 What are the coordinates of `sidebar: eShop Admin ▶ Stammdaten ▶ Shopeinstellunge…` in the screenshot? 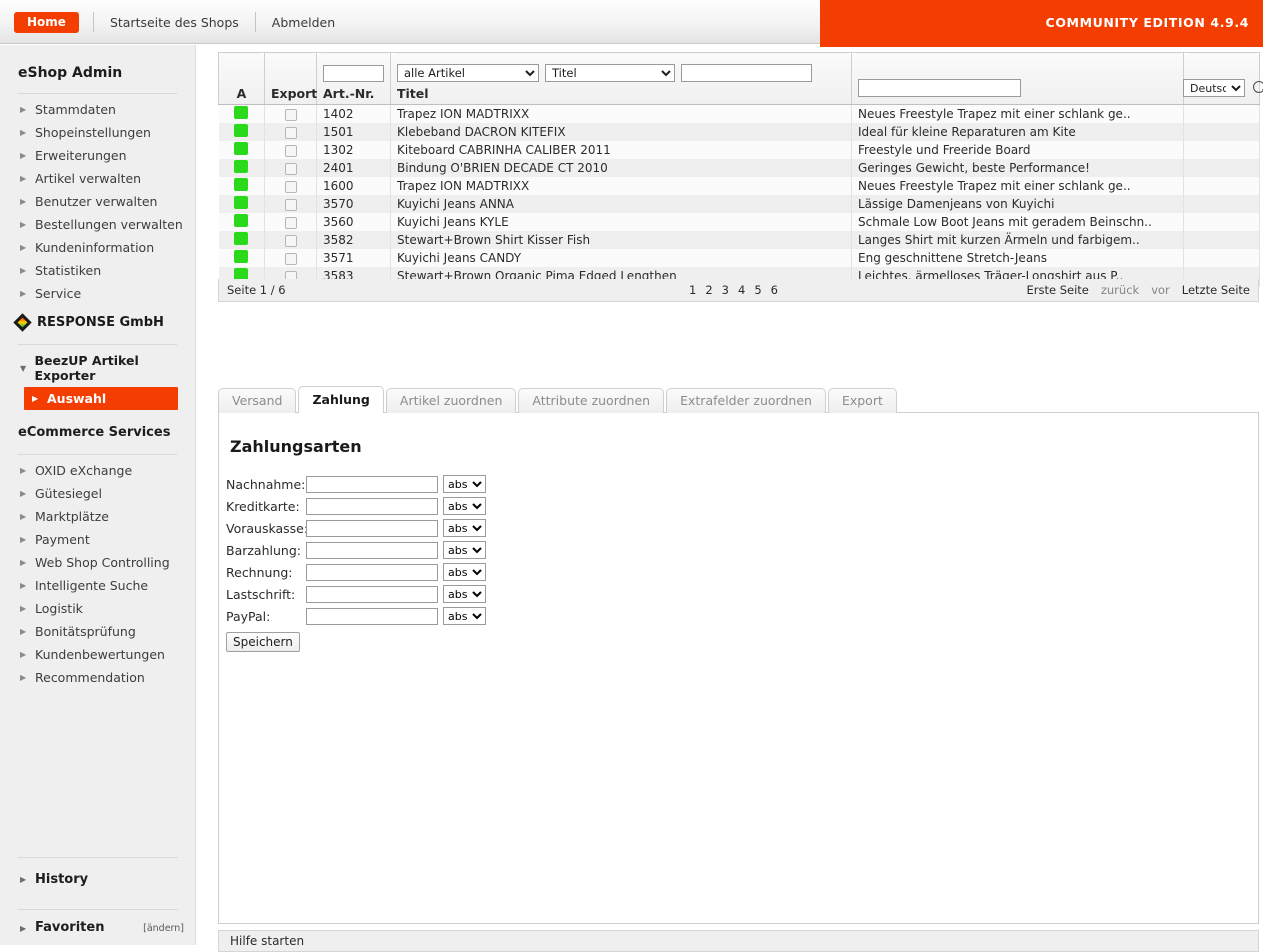 It's located at (98, 495).